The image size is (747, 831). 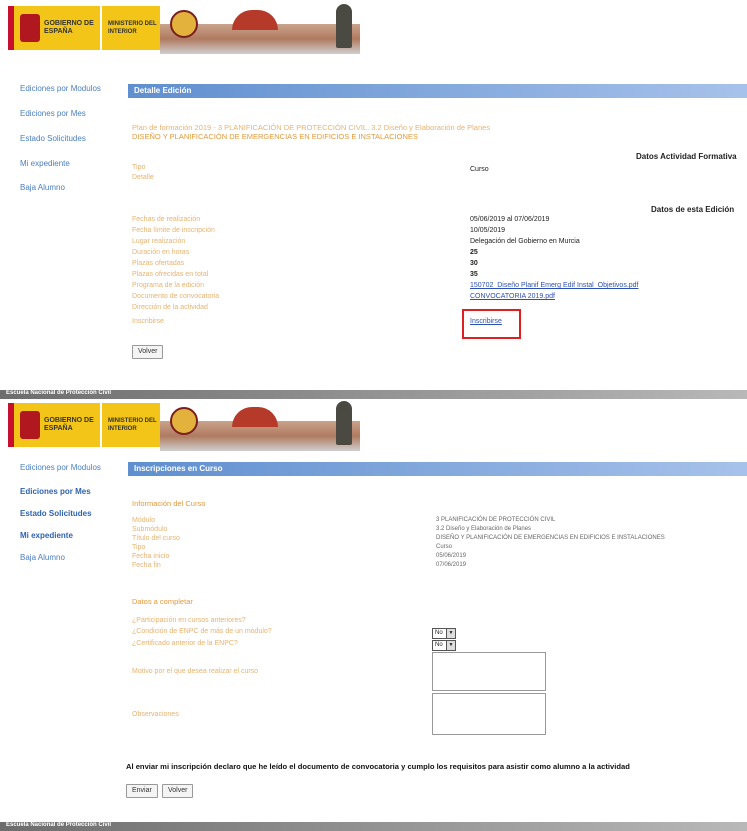 I want to click on sidebar-item-estado-solicitudes-2: Estado Solicitudes, so click(x=56, y=513).